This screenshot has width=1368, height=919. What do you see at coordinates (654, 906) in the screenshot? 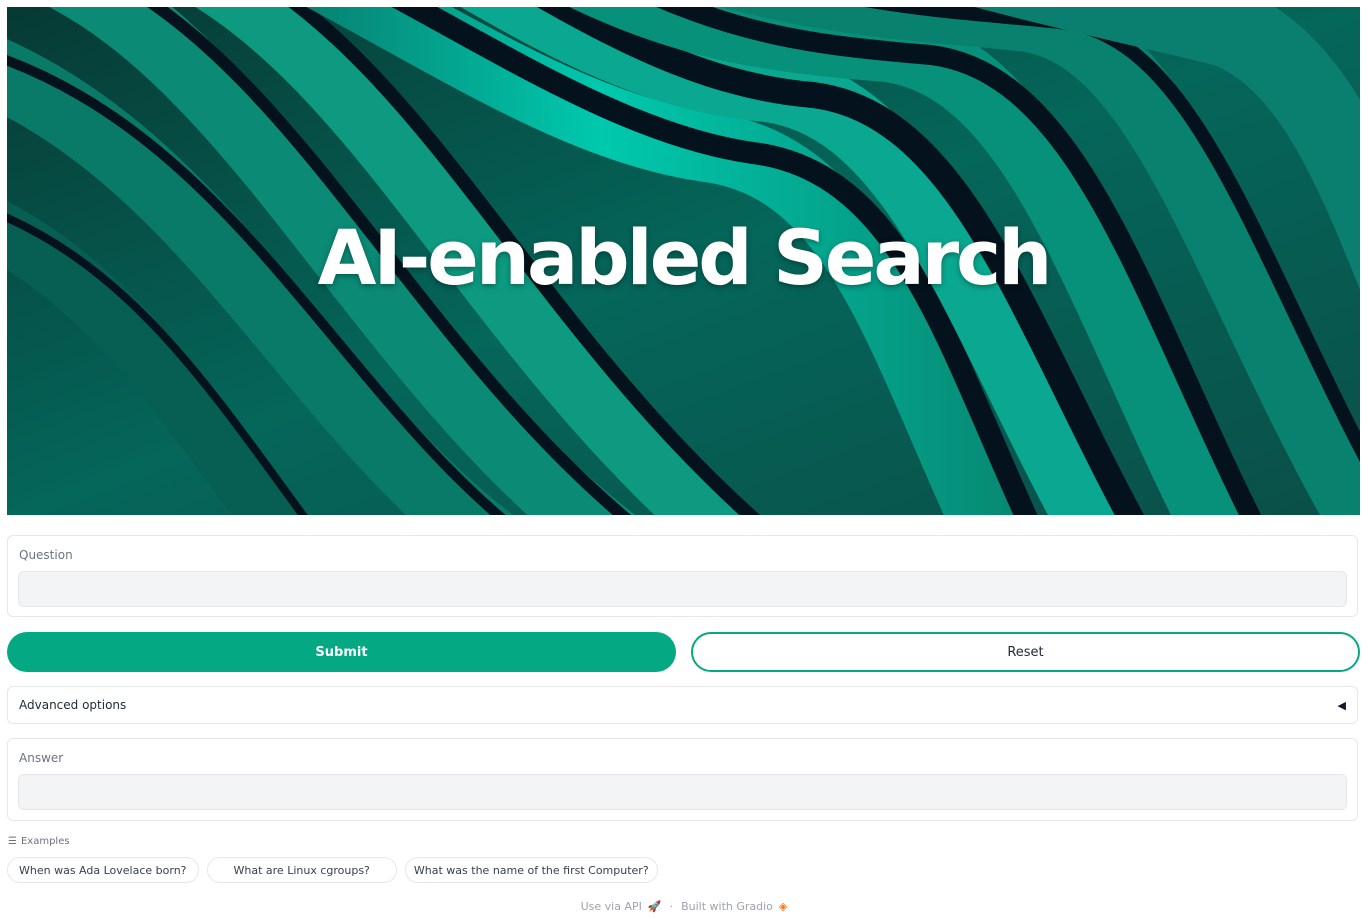
I see `rocket-icon: 🚀` at bounding box center [654, 906].